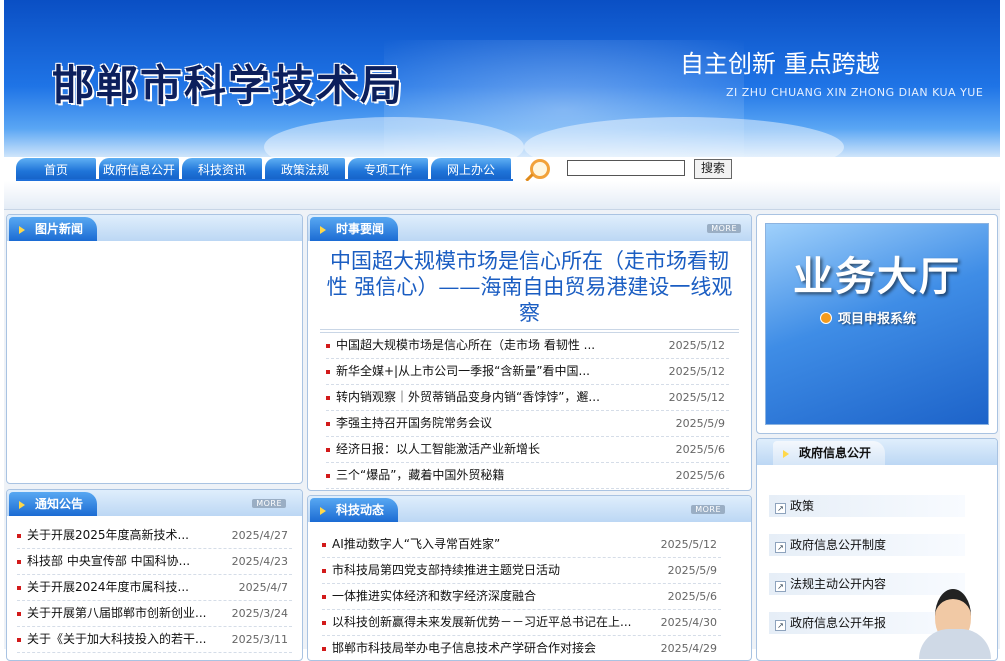  Describe the element at coordinates (53, 504) in the screenshot. I see `notices-title: 通知公告` at that location.